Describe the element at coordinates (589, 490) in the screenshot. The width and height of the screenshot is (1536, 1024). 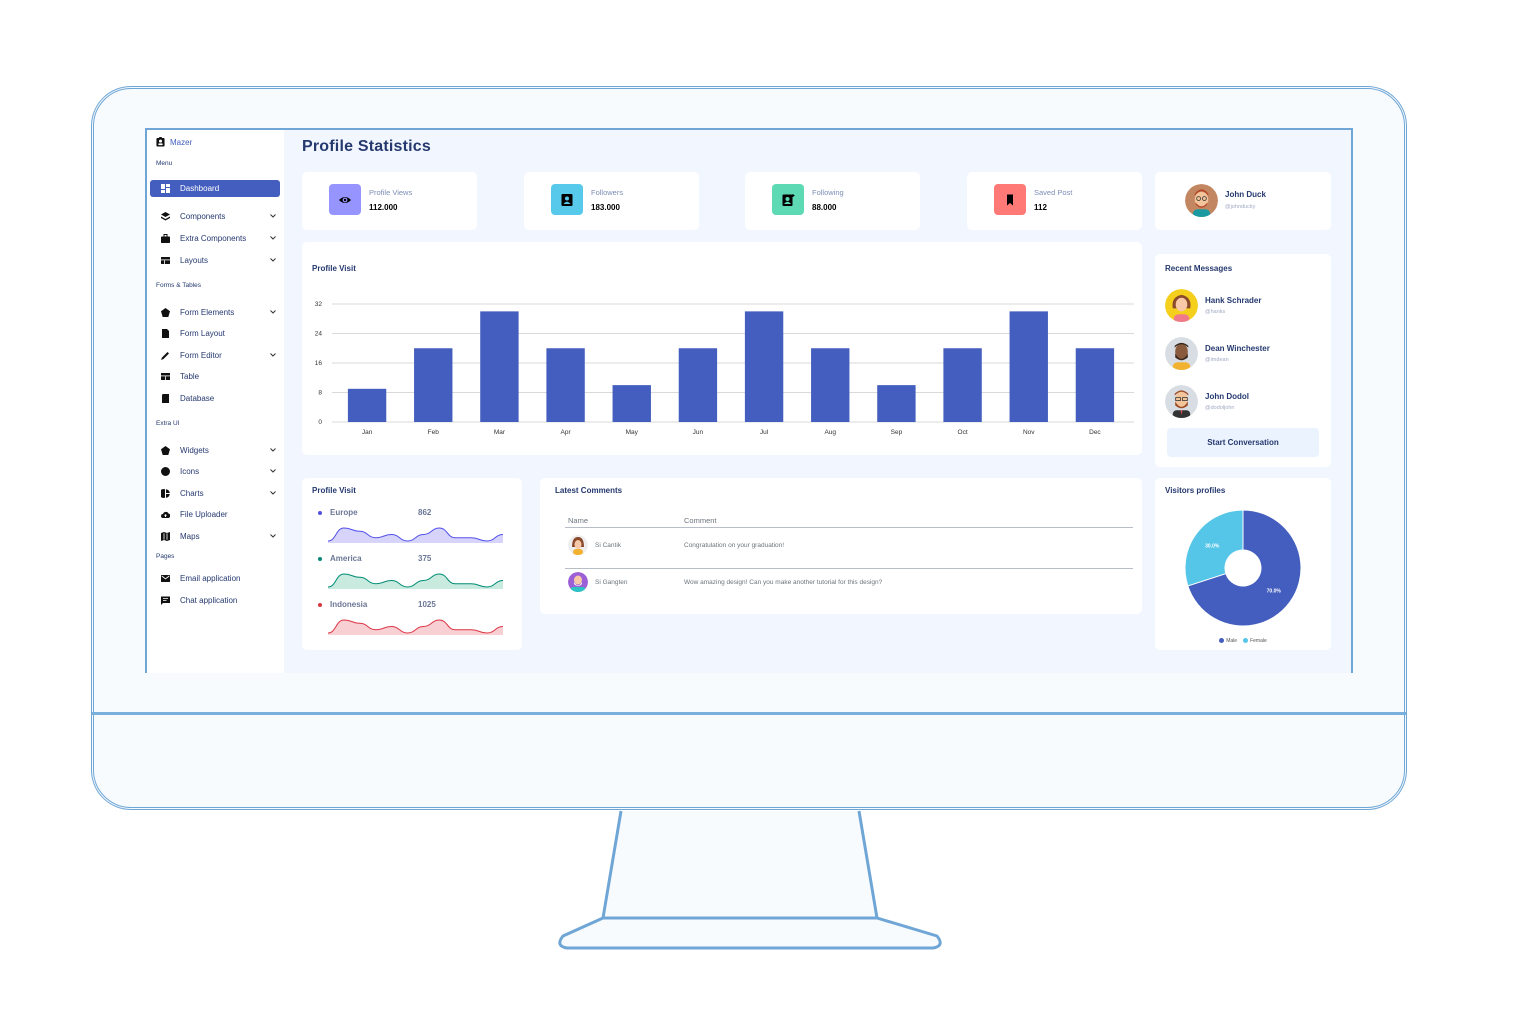
I see `latest-comments-title: Latest Comments` at that location.